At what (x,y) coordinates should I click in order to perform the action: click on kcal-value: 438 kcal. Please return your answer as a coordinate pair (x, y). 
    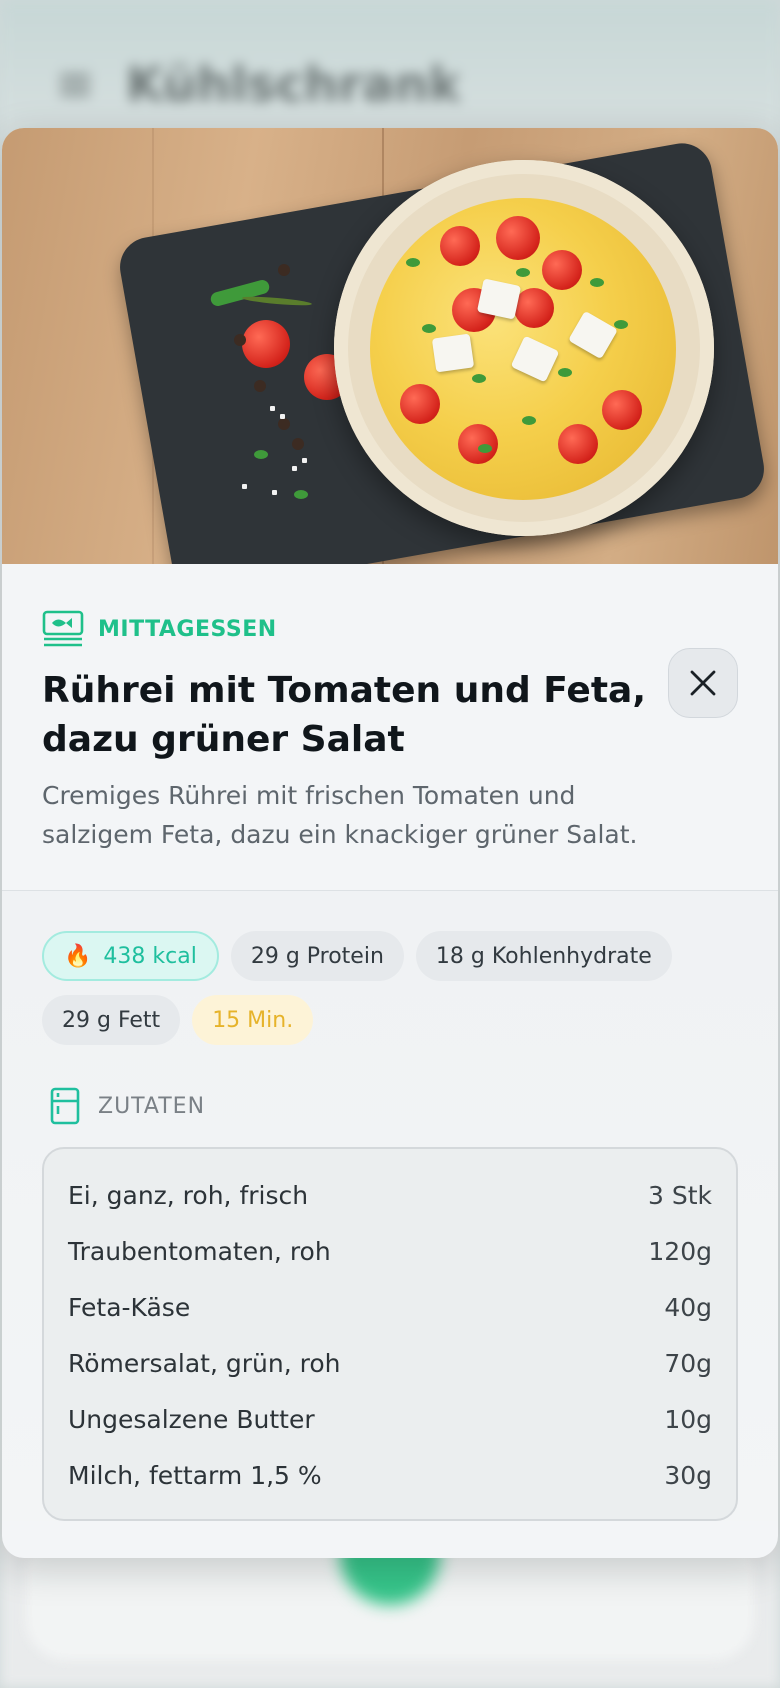
    Looking at the image, I should click on (150, 956).